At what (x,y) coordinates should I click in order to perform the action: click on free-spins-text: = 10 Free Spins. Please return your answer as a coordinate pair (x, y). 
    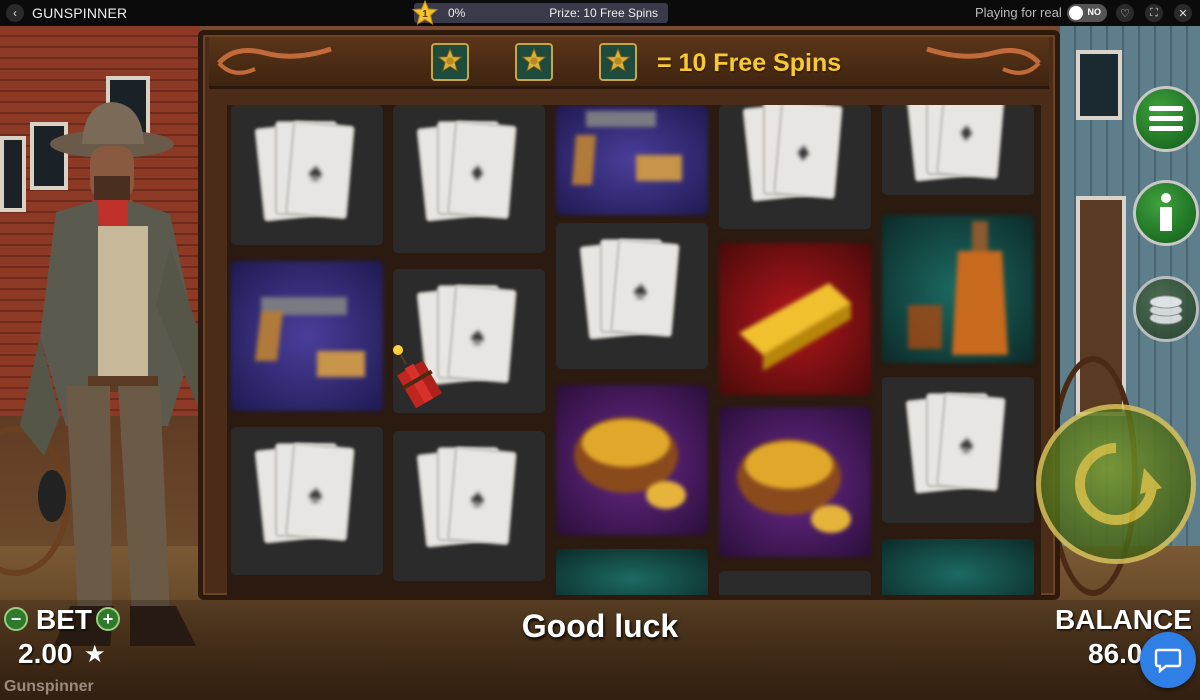
    Looking at the image, I should click on (749, 63).